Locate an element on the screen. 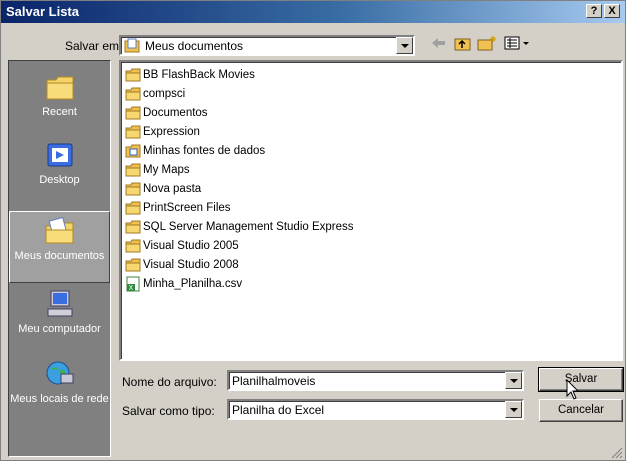 Image resolution: width=626 pixels, height=461 pixels. file-name: Documentos is located at coordinates (175, 113).